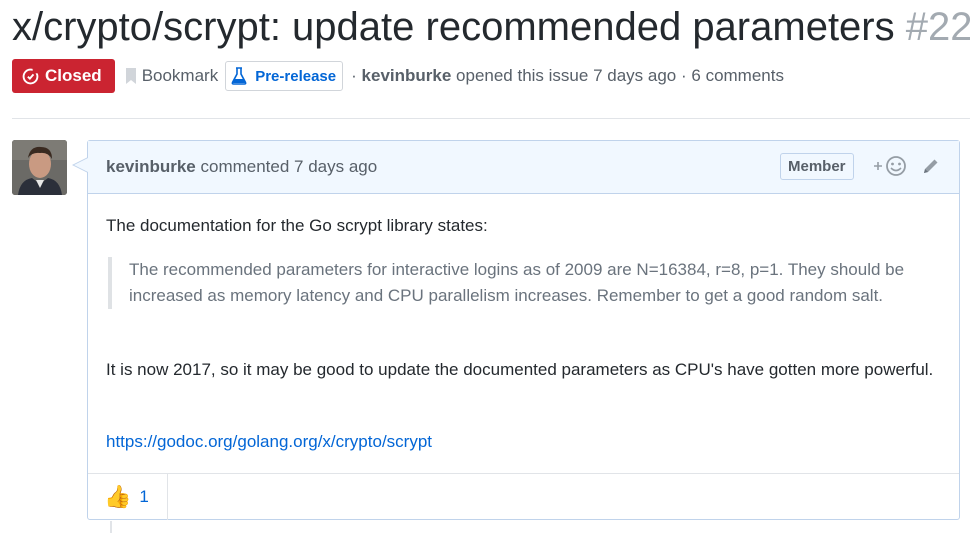 The height and width of the screenshot is (533, 970). I want to click on member-badge: Member, so click(817, 166).